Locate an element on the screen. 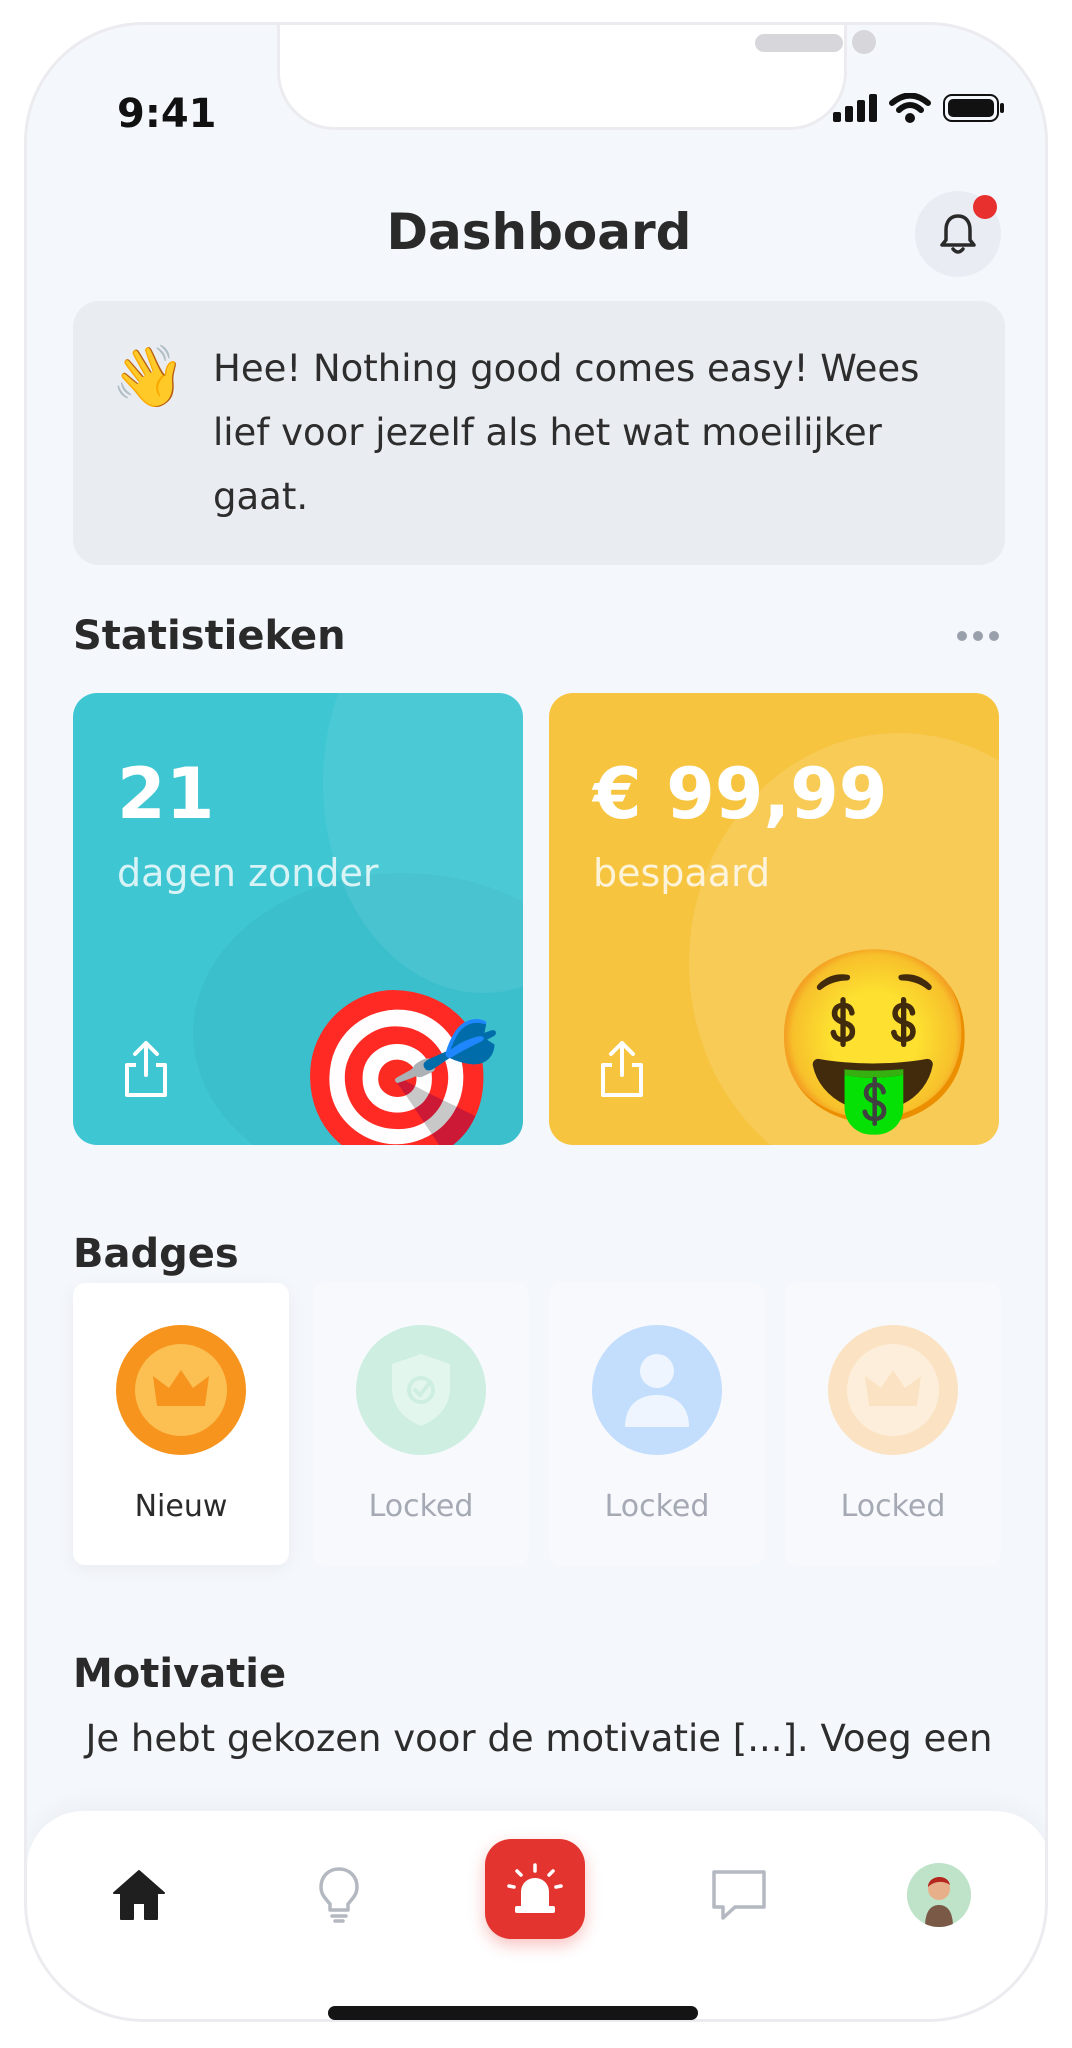 The width and height of the screenshot is (1072, 2048). home-icon is located at coordinates (139, 1895).